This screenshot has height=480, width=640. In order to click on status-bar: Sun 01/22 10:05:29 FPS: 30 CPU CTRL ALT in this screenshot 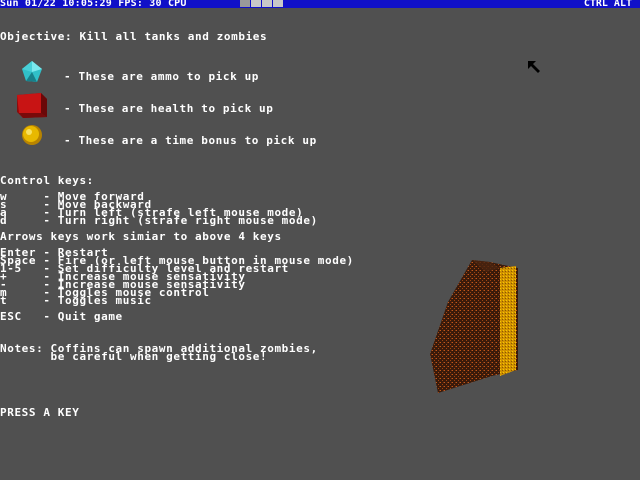, I will do `click(320, 4)`.